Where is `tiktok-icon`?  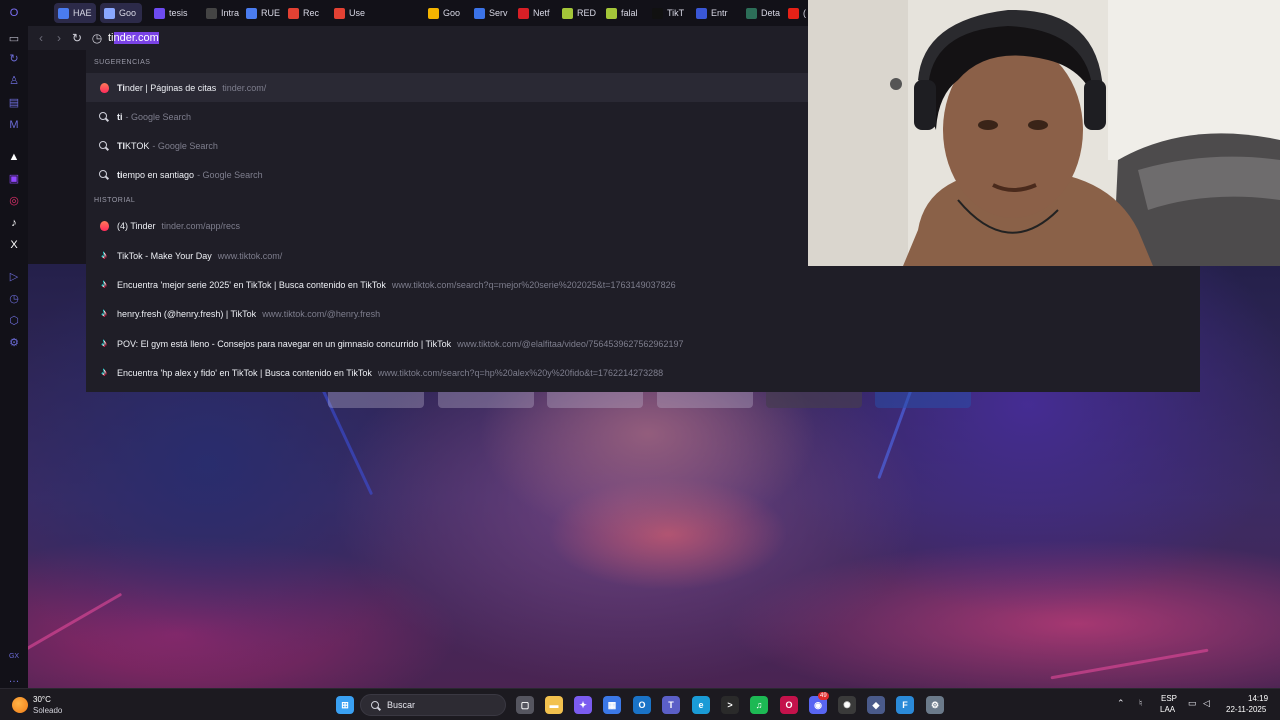
tiktok-icon is located at coordinates (657, 13).